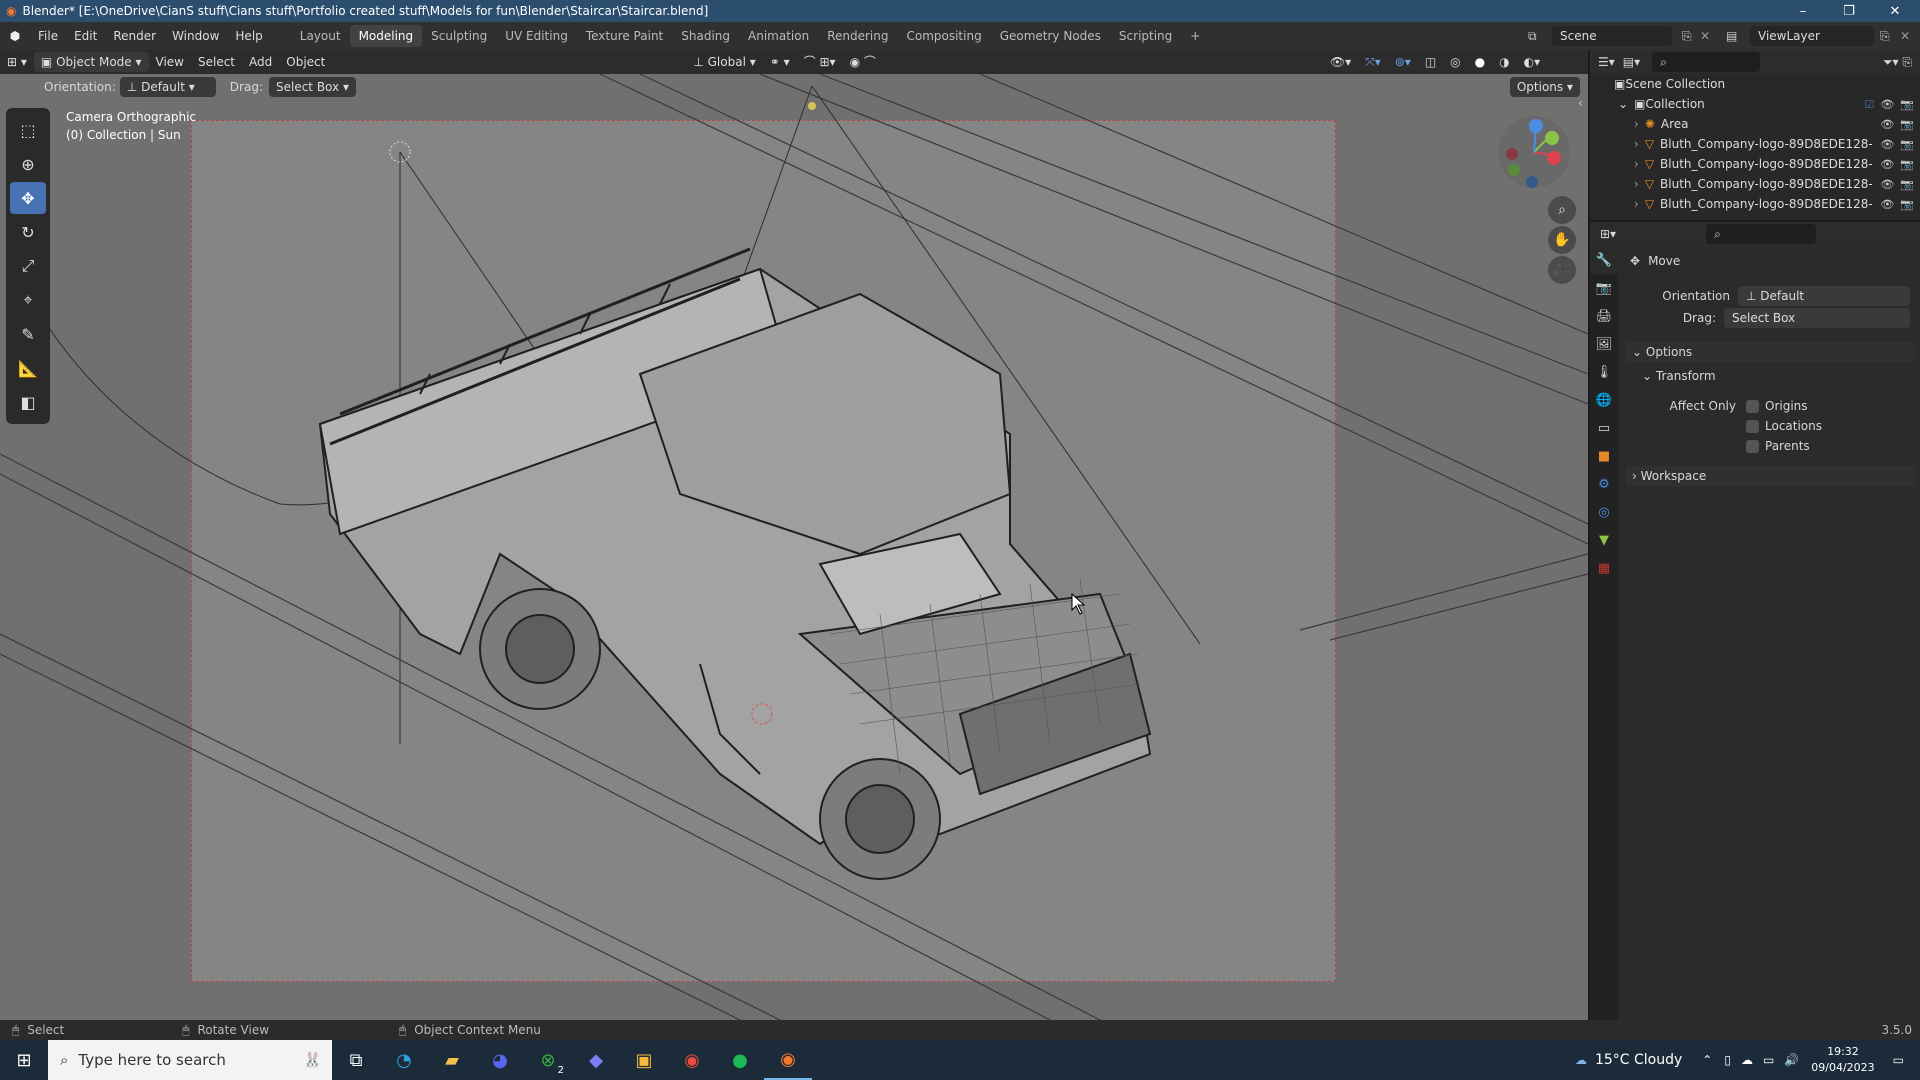 Image resolution: width=1920 pixels, height=1080 pixels. Describe the element at coordinates (1752, 406) in the screenshot. I see `origins-checkbox` at that location.